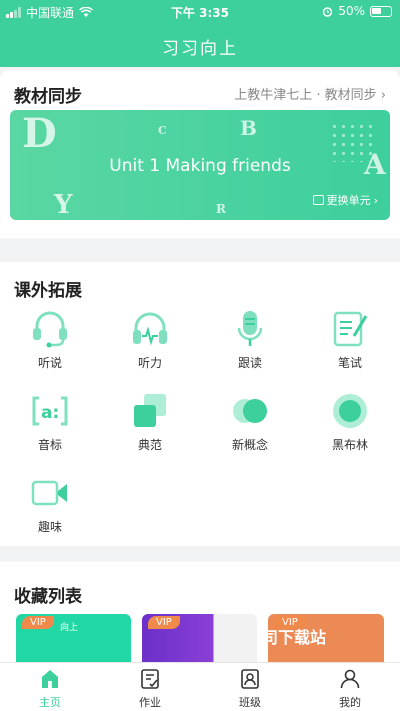  What do you see at coordinates (150, 329) in the screenshot?
I see `headphones-icon` at bounding box center [150, 329].